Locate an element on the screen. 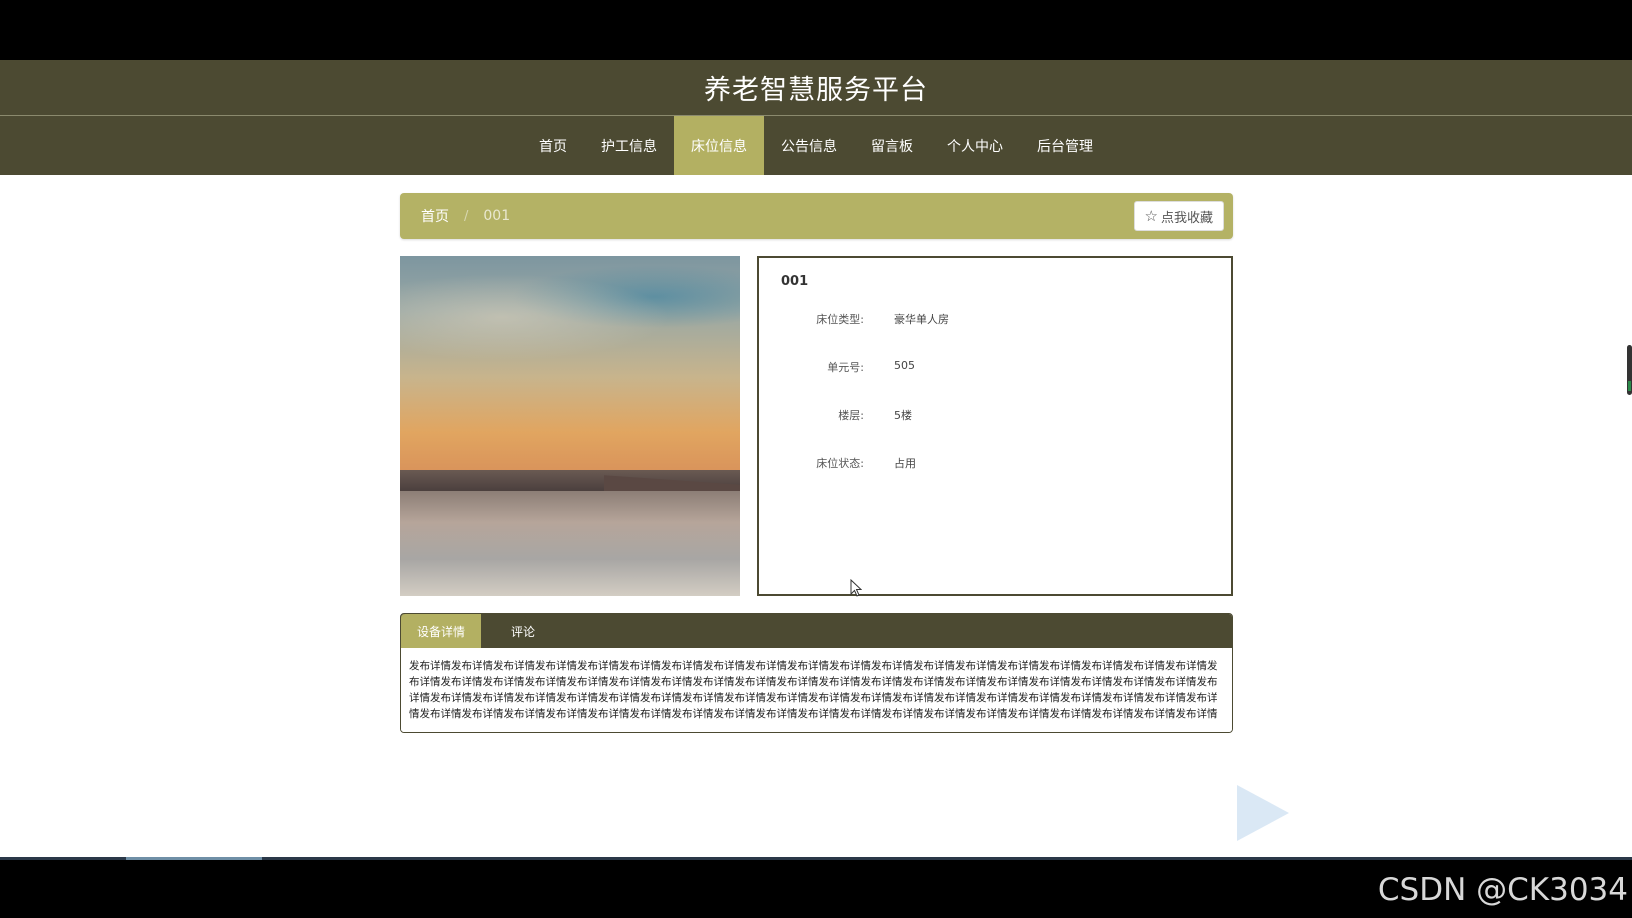 This screenshot has width=1632, height=918. nav-item-home: 首页 is located at coordinates (553, 145).